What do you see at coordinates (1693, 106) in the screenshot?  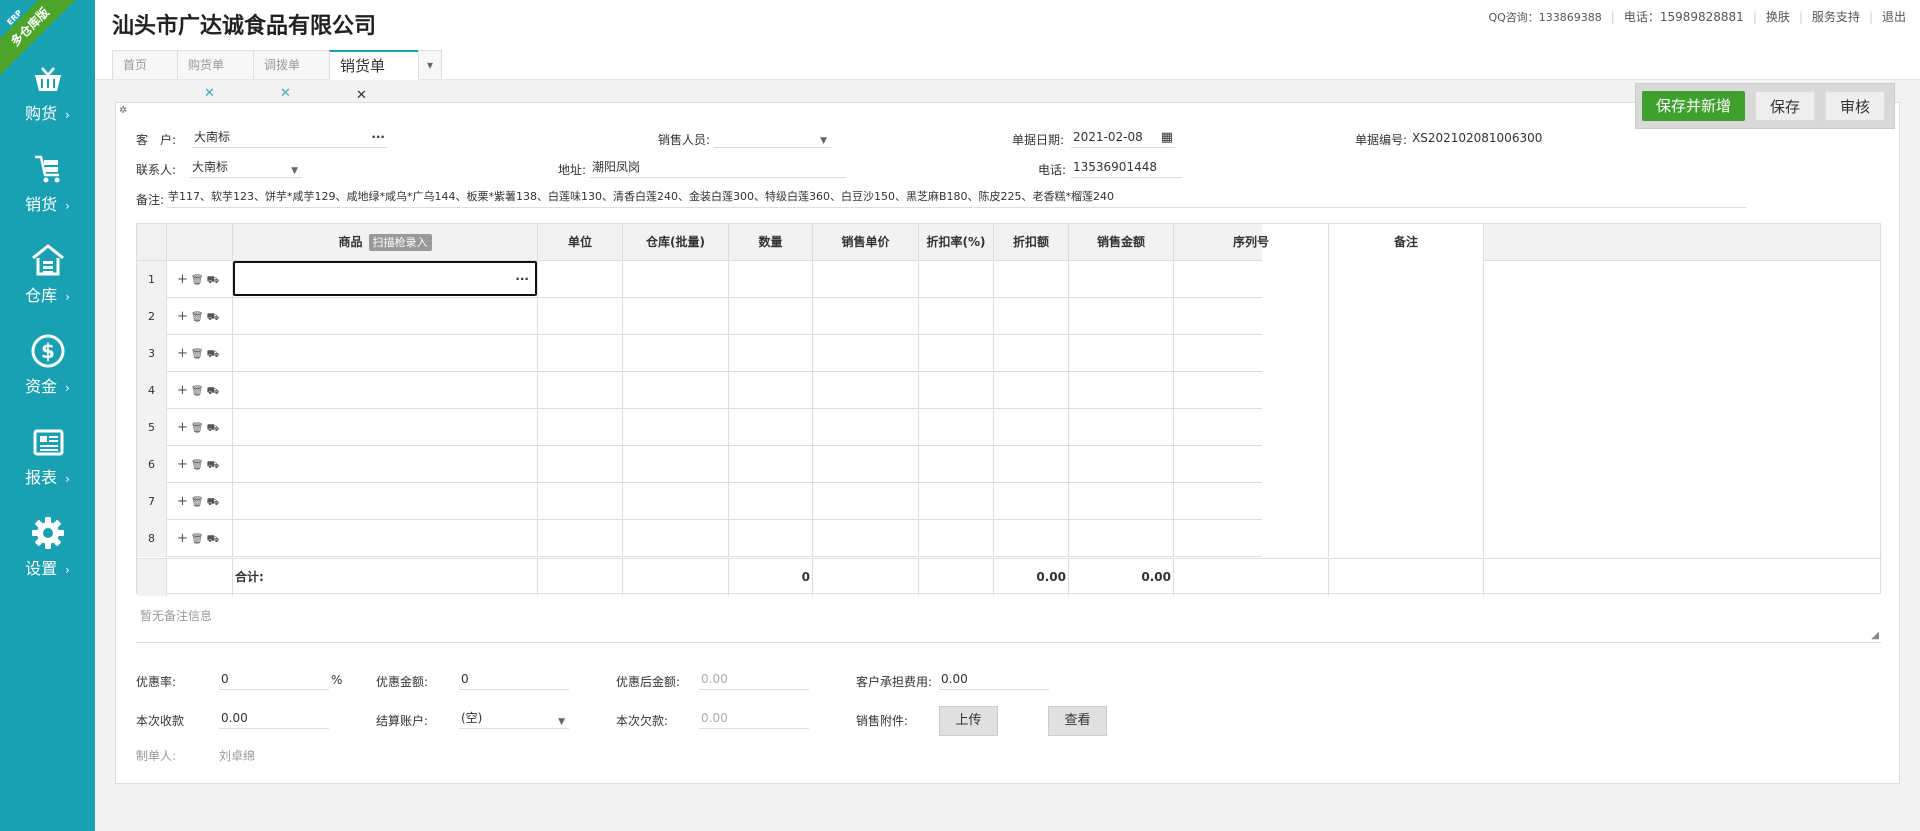 I see `save-and-new-button: 保存并新增` at bounding box center [1693, 106].